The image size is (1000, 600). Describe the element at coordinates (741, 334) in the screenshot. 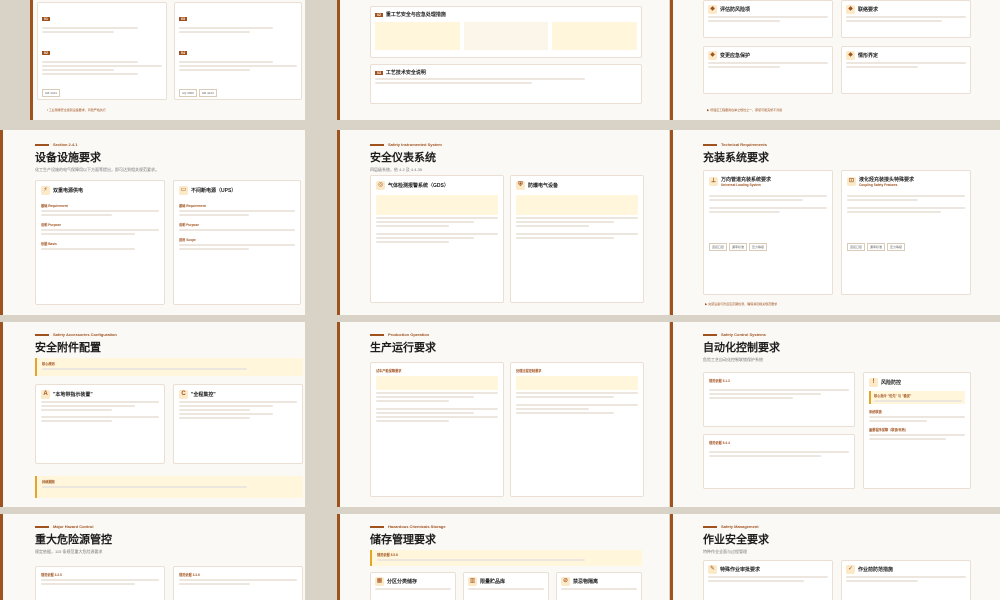

I see `slide9-eyebrow: Safety Control Systems` at that location.